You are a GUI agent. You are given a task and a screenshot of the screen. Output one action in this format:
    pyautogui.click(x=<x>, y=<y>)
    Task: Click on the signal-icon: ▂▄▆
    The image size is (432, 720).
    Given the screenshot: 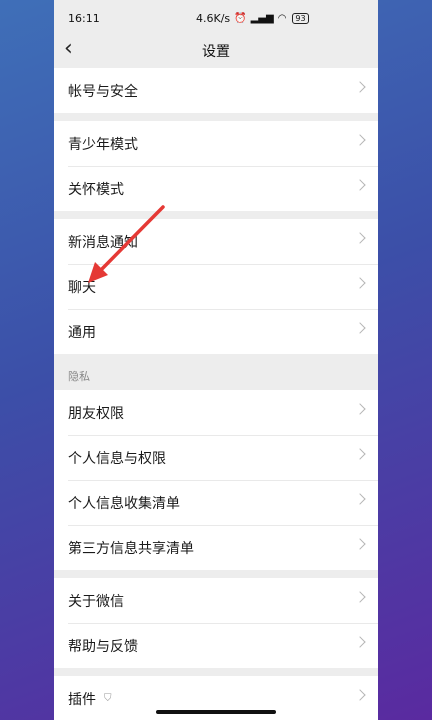 What is the action you would take?
    pyautogui.click(x=262, y=18)
    